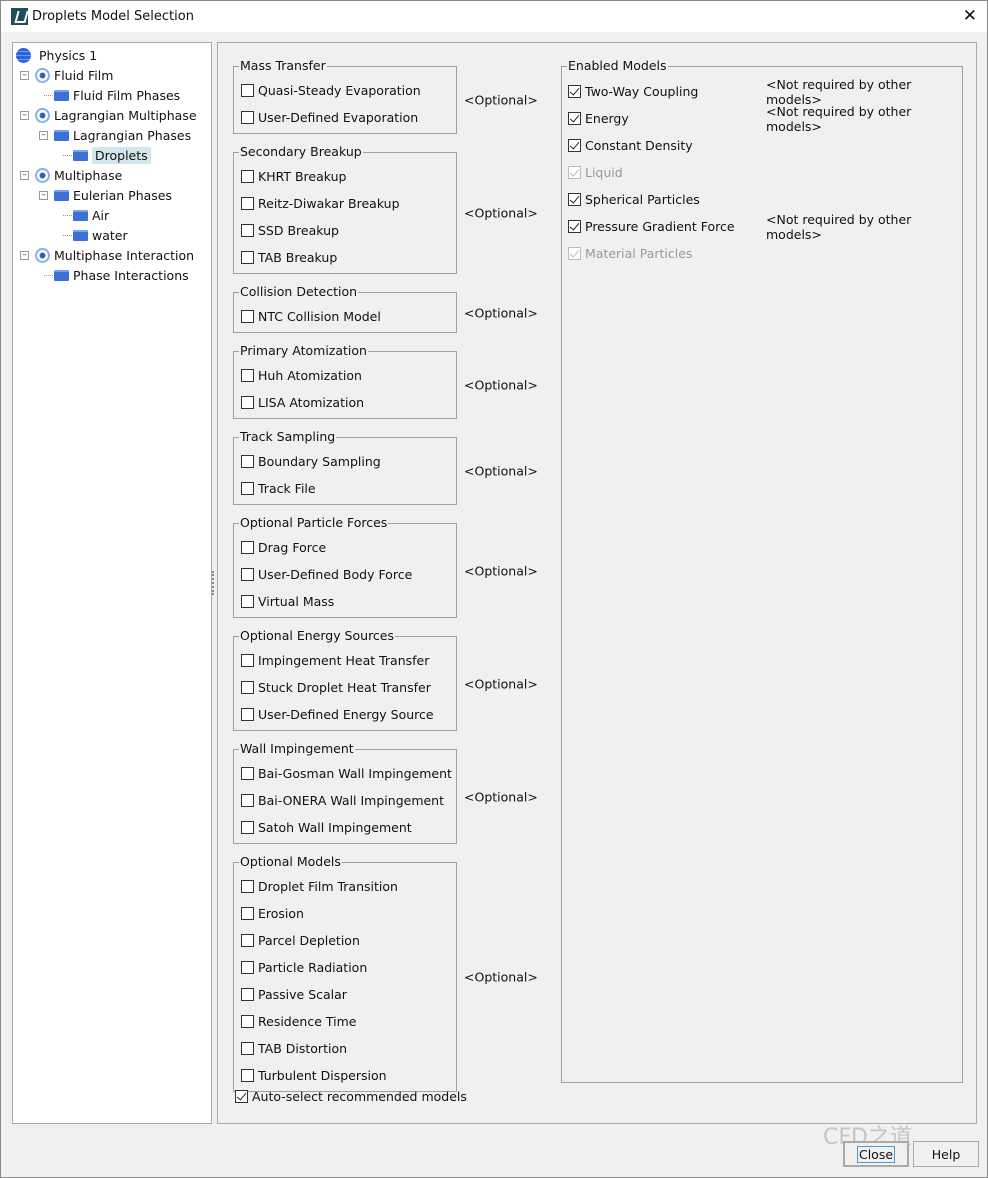 Image resolution: width=988 pixels, height=1178 pixels. What do you see at coordinates (348, 176) in the screenshot?
I see `model-checkbox: KHRT Breakup` at bounding box center [348, 176].